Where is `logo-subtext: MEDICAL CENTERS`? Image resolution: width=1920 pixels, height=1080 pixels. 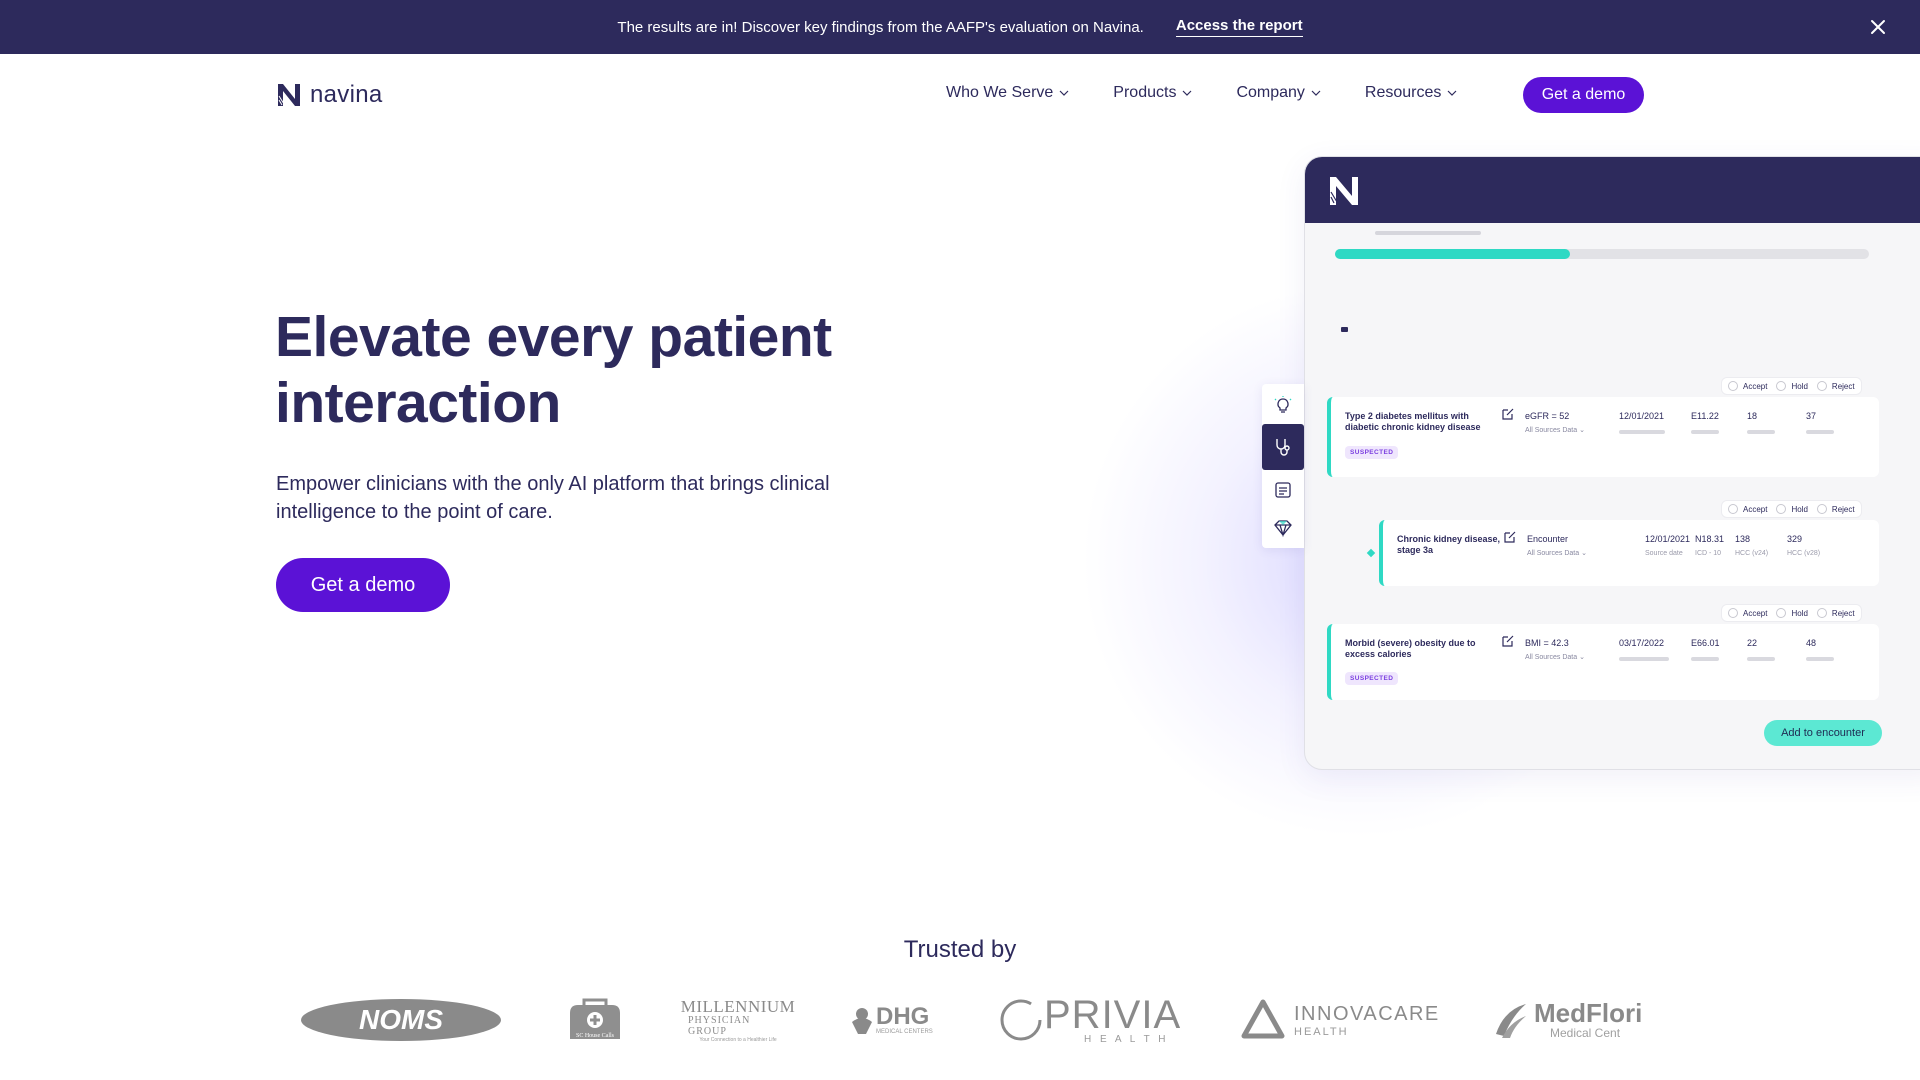
logo-subtext: MEDICAL CENTERS is located at coordinates (904, 1032).